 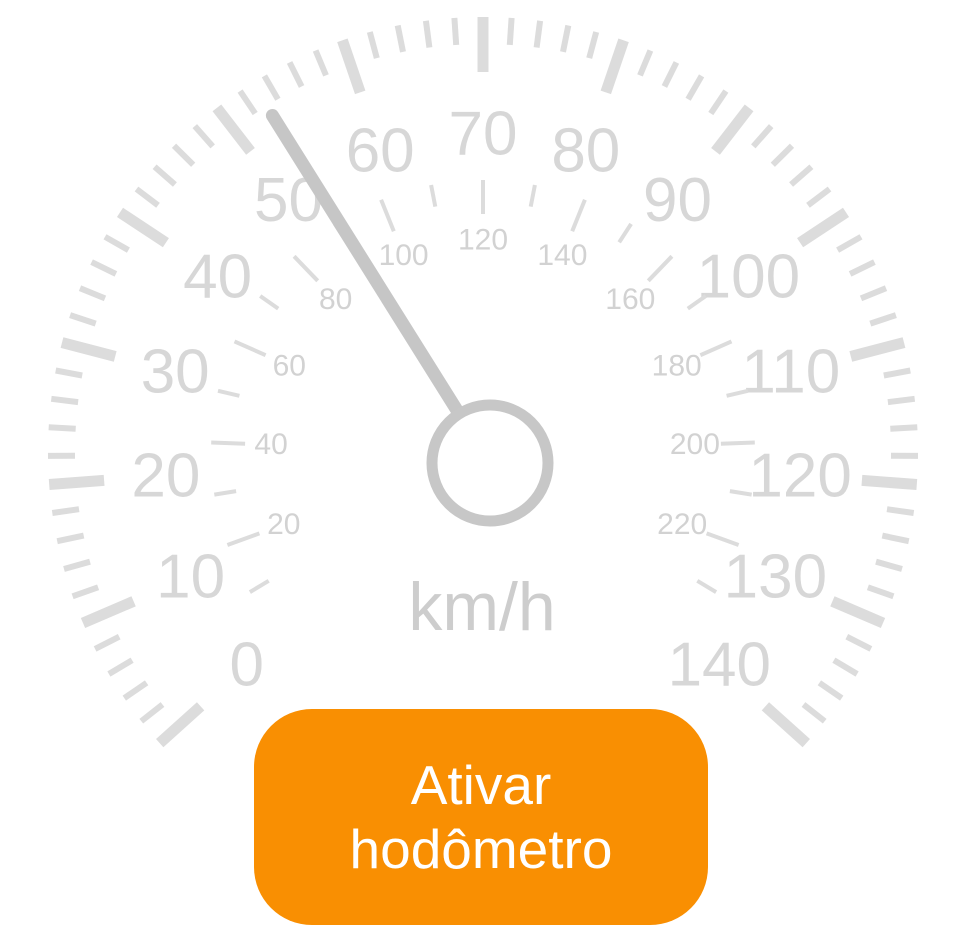 What do you see at coordinates (283, 524) in the screenshot?
I see `inner-scale-label: 20` at bounding box center [283, 524].